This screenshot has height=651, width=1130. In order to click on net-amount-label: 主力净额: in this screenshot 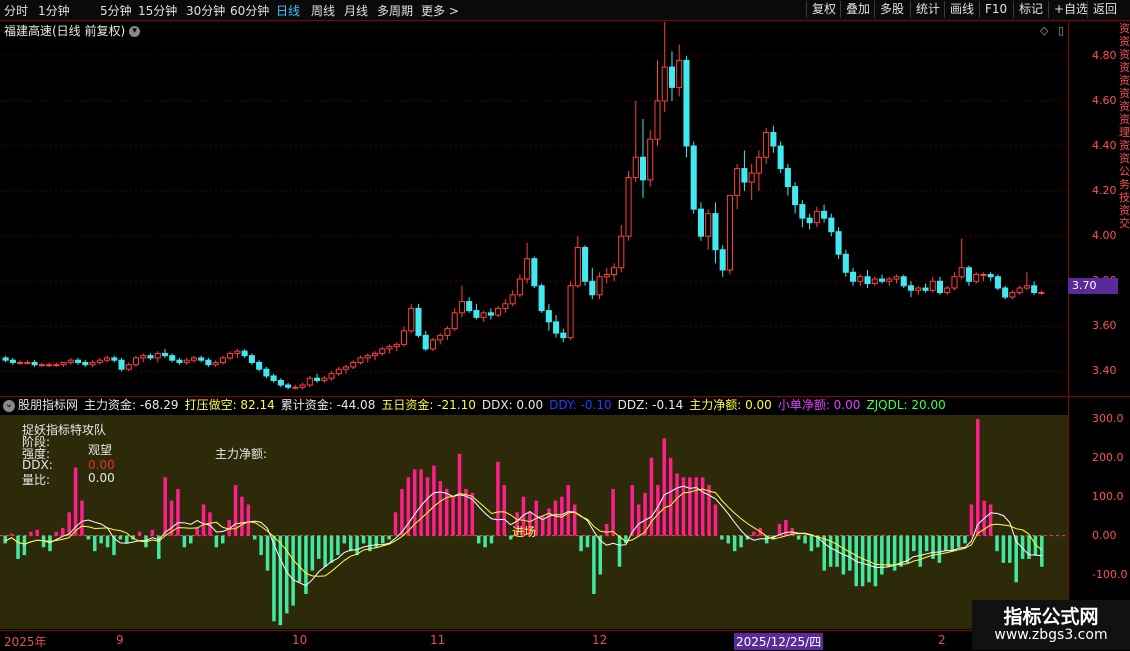, I will do `click(241, 454)`.